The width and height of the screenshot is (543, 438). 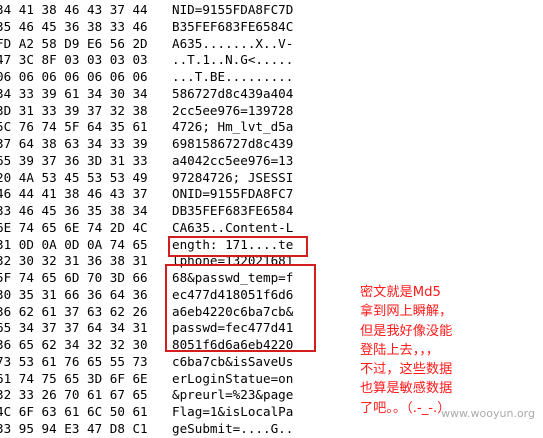 What do you see at coordinates (74, 361) in the screenshot?
I see `hex-bytes: 73 53 61 76 65 55 73` at bounding box center [74, 361].